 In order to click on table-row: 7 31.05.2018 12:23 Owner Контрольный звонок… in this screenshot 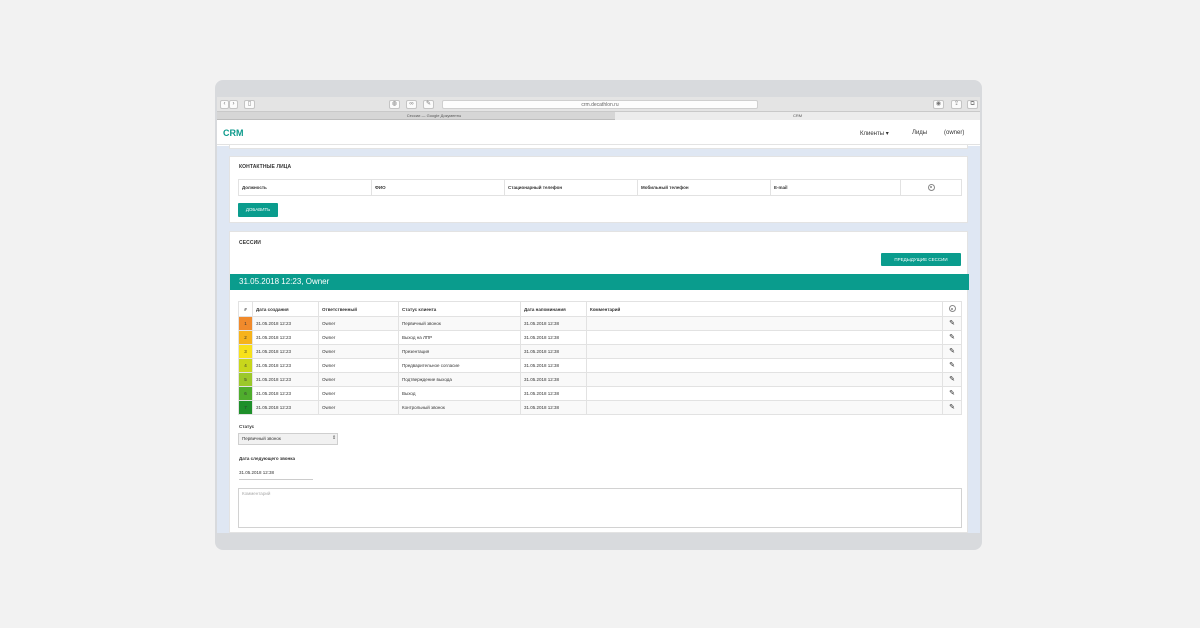, I will do `click(600, 407)`.